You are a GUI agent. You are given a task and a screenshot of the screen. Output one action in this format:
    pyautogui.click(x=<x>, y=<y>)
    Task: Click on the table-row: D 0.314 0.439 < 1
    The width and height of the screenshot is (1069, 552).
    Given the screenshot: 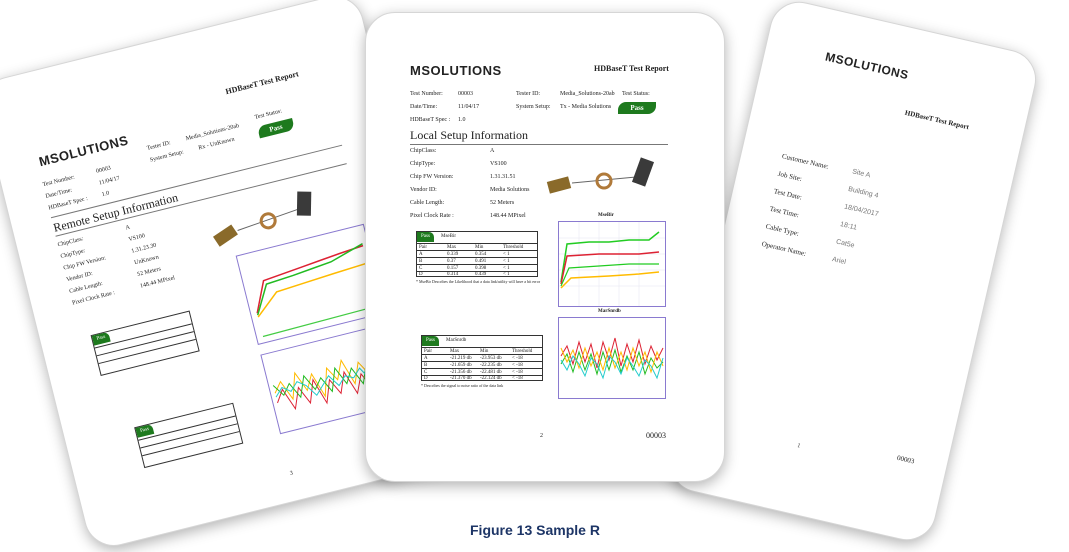 What is the action you would take?
    pyautogui.click(x=477, y=274)
    